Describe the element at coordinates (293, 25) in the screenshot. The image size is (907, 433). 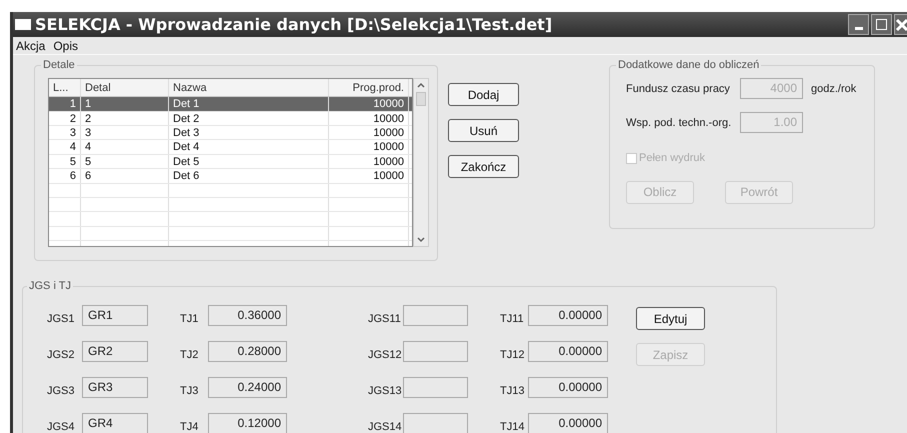
I see `window-title: SELEKCJA - Wprowadzanie danych [D:\Selekcja1\Test.det]` at that location.